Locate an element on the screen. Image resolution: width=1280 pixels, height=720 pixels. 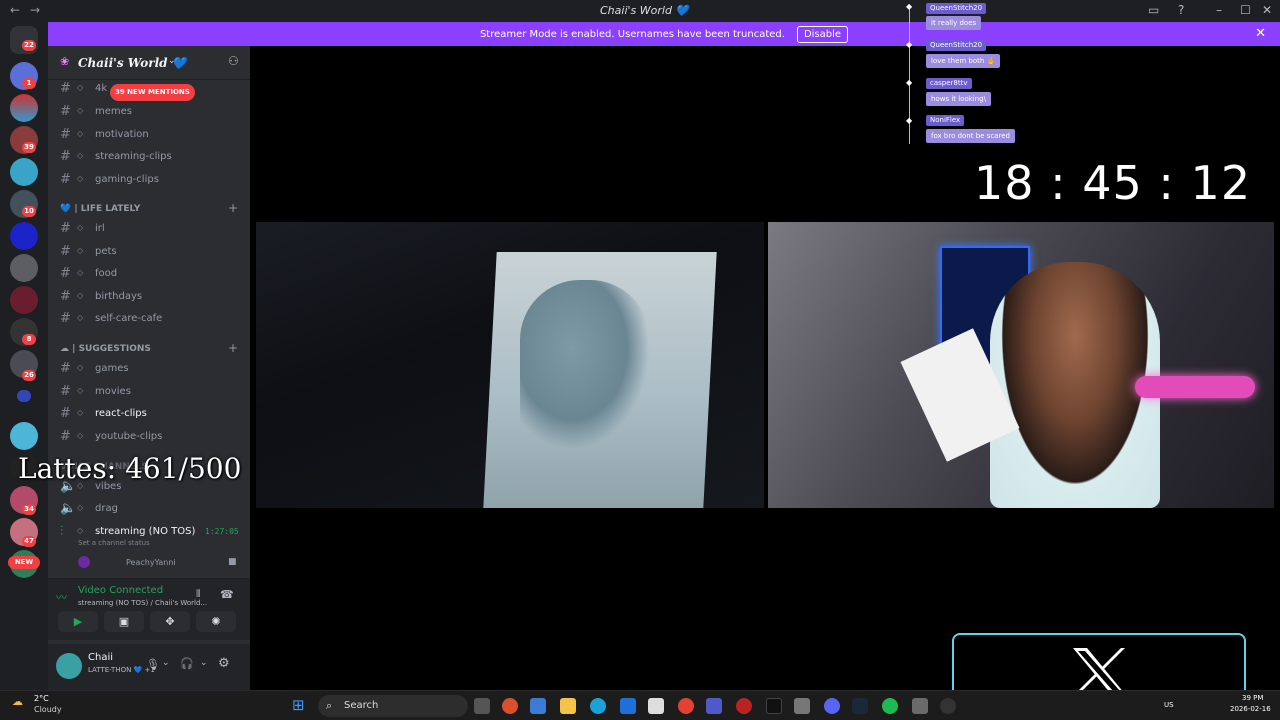
teams-icon is located at coordinates (714, 706).